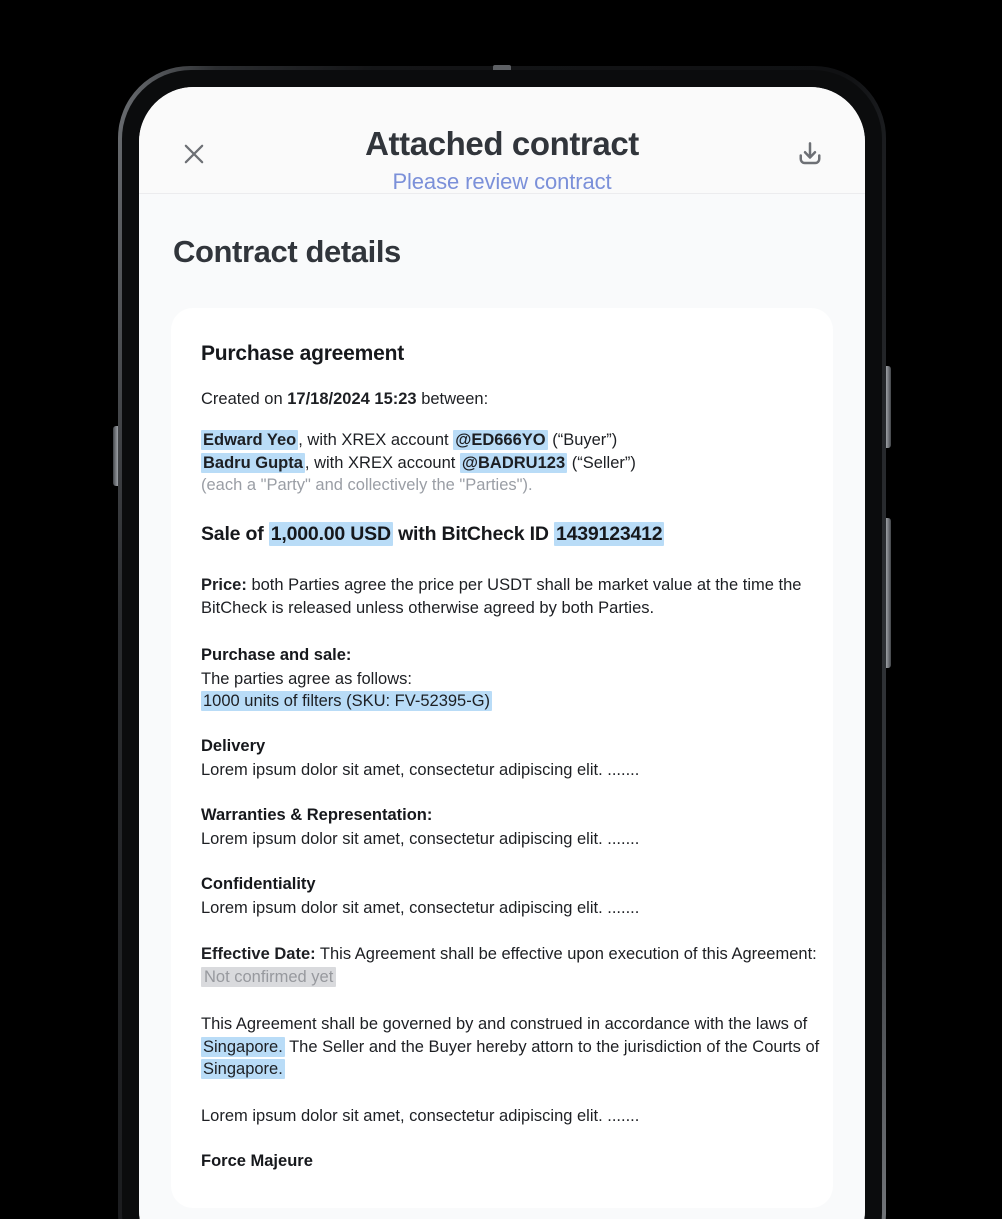 The width and height of the screenshot is (1002, 1219). What do you see at coordinates (352, 399) in the screenshot?
I see `created-datetime: 17/18/2024 15:23` at bounding box center [352, 399].